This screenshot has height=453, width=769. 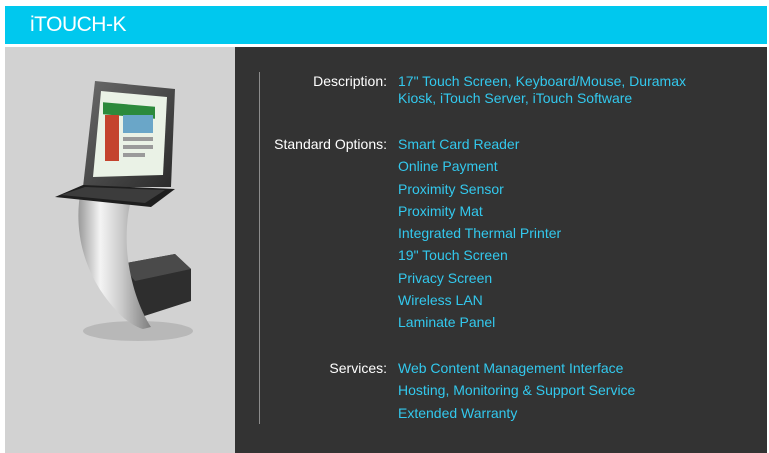 What do you see at coordinates (453, 255) in the screenshot?
I see `option-19-touch-screen: 19" Touch Screen` at bounding box center [453, 255].